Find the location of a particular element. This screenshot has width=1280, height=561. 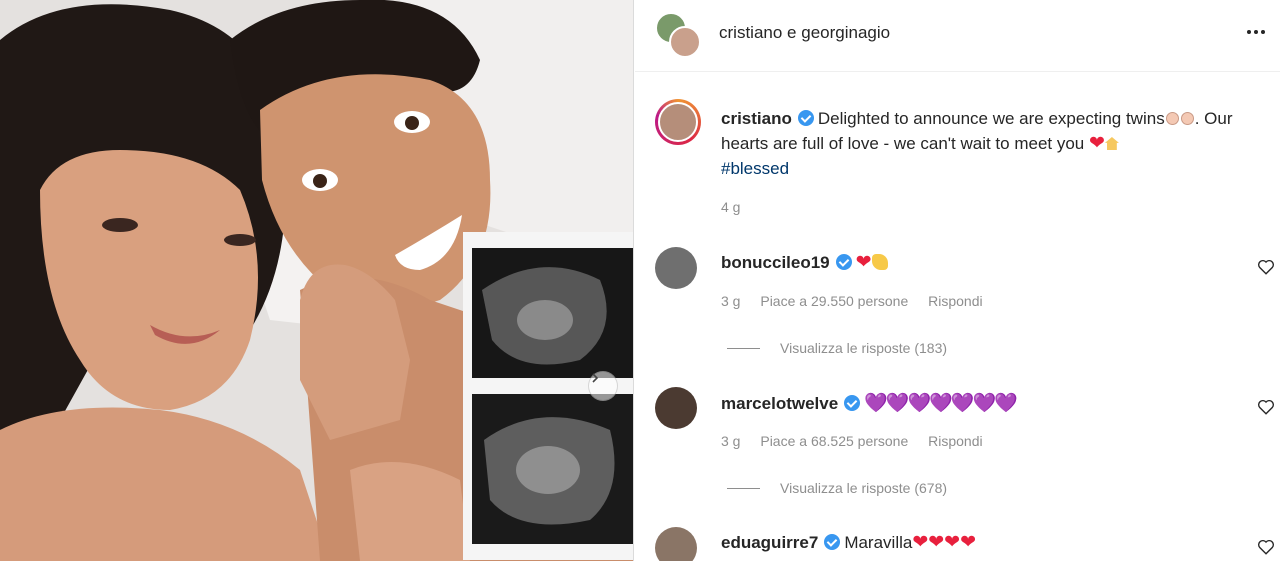

header-connector: e is located at coordinates (792, 32).